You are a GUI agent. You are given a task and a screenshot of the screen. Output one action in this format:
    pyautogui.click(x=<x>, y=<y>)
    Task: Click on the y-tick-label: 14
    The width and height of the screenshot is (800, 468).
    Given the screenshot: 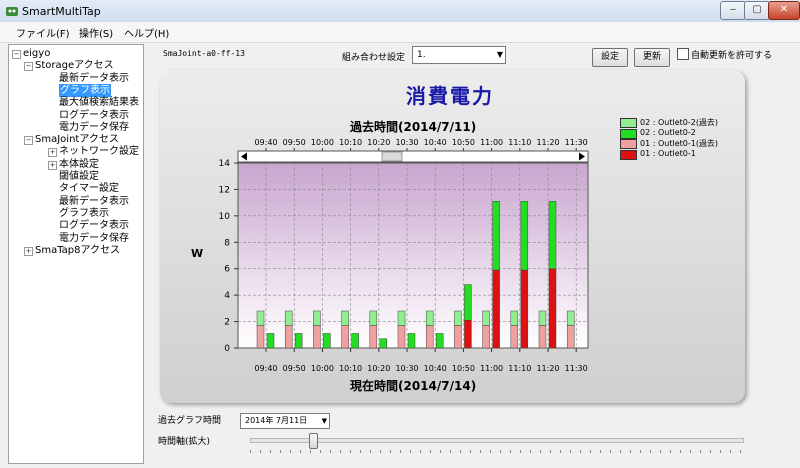 What is the action you would take?
    pyautogui.click(x=225, y=164)
    